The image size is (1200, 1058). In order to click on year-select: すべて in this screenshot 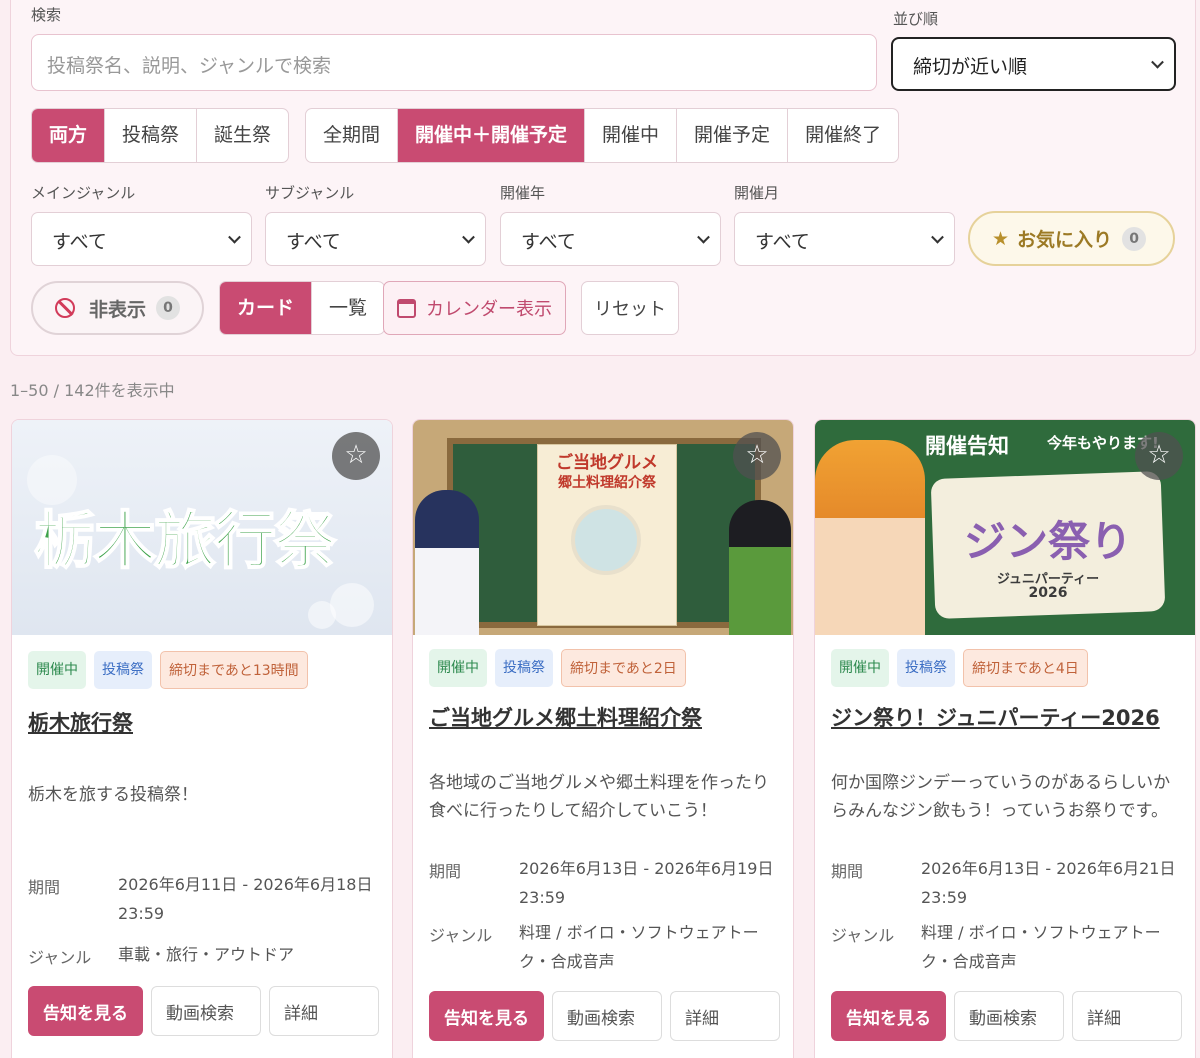, I will do `click(610, 239)`.